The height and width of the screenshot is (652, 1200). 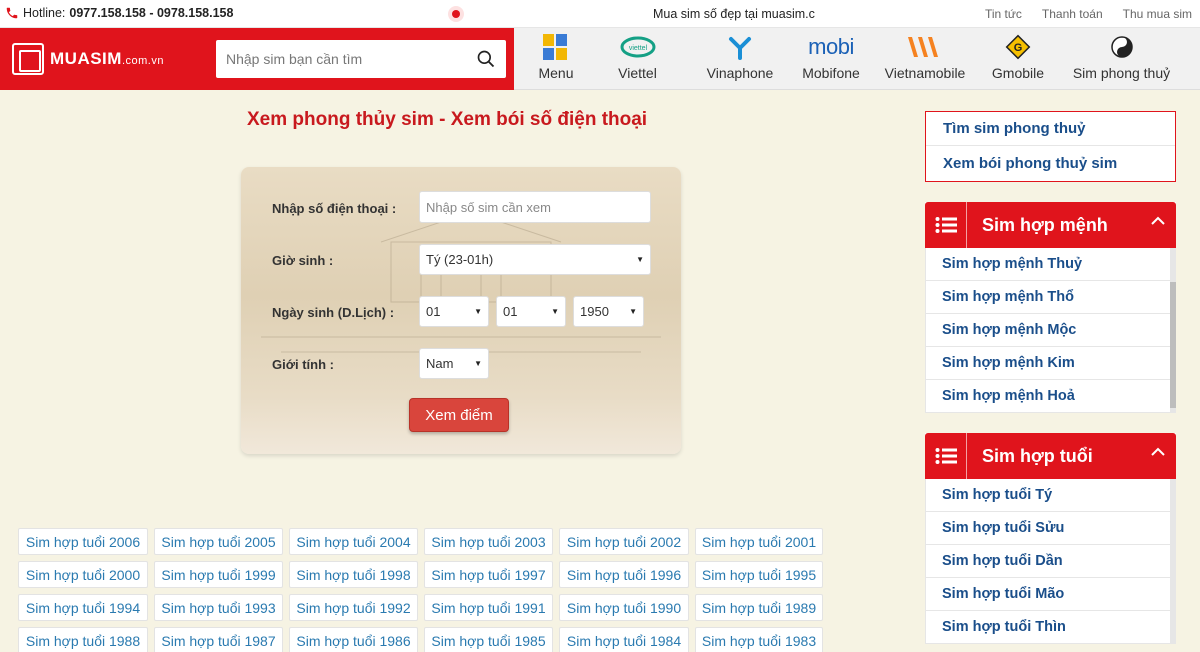 What do you see at coordinates (831, 46) in the screenshot?
I see `mobifone-logo-icon: mobi` at bounding box center [831, 46].